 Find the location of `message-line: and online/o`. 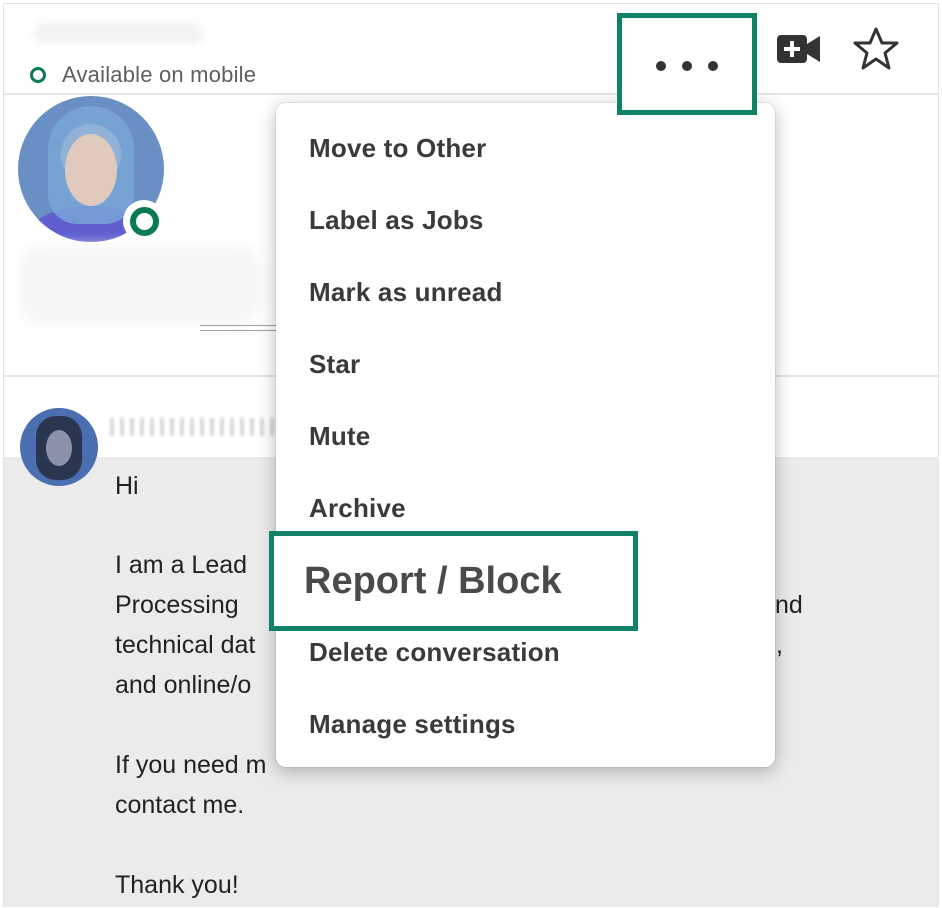

message-line: and online/o is located at coordinates (183, 685).